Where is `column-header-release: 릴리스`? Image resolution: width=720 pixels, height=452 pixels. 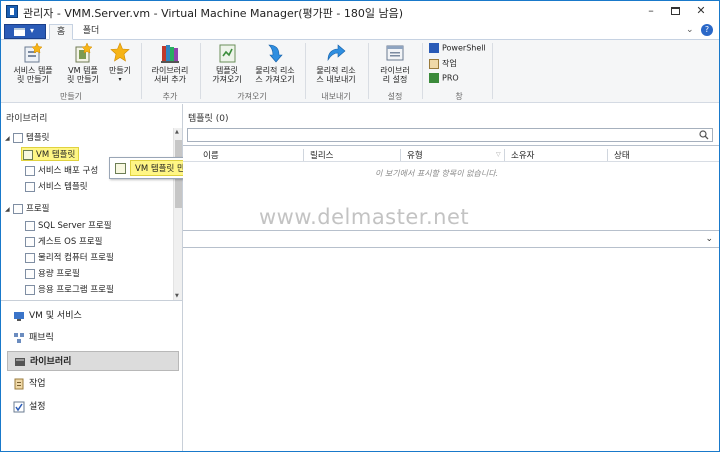
column-header-release: 릴리스 is located at coordinates (321, 155).